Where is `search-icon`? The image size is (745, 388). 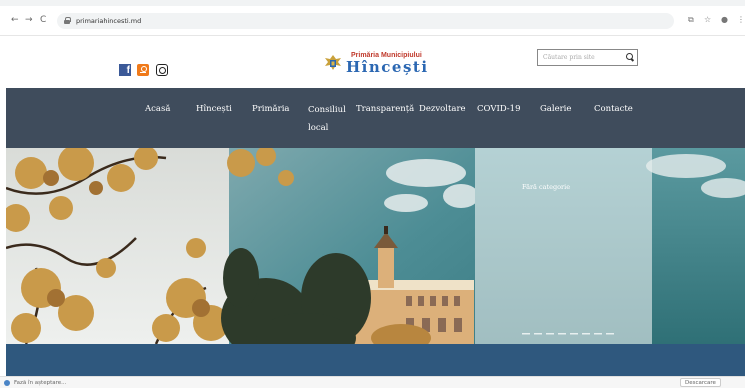
search-icon is located at coordinates (630, 57).